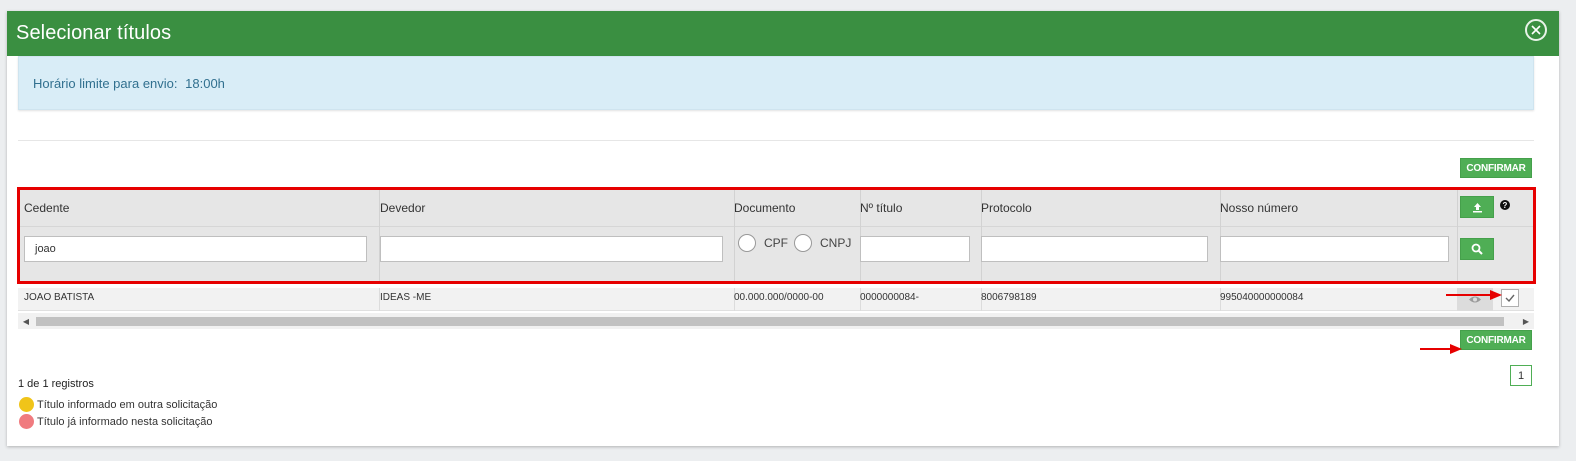 The image size is (1576, 461). I want to click on scroll-right-icon: ▶, so click(1526, 321).